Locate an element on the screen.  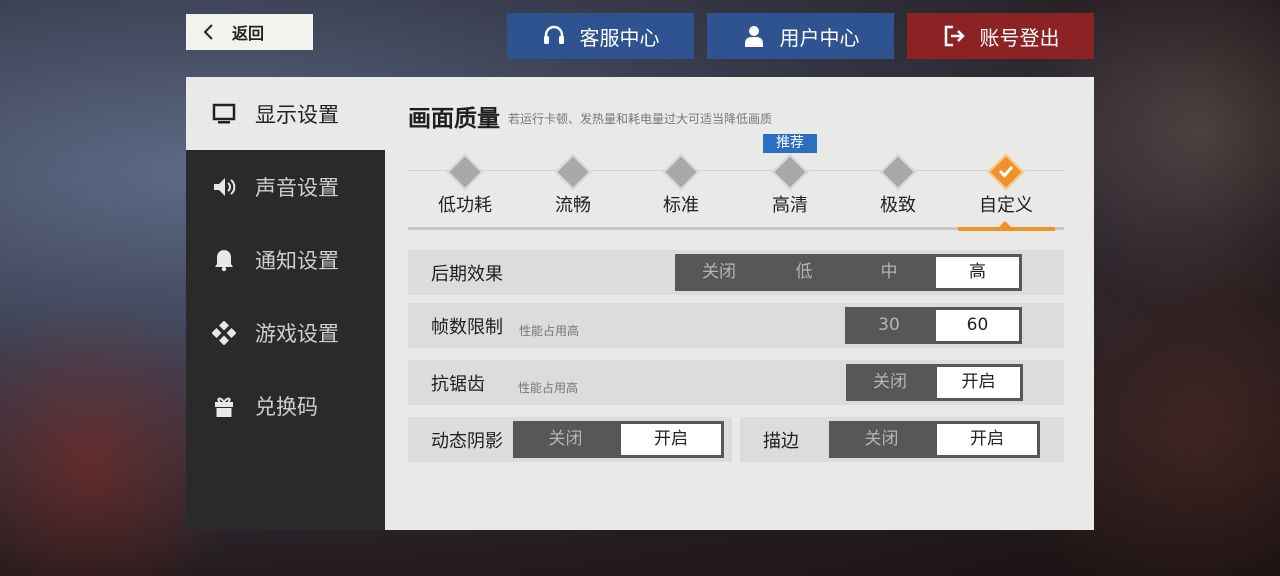
sidebar-item-label: 游戏设置 is located at coordinates (297, 333).